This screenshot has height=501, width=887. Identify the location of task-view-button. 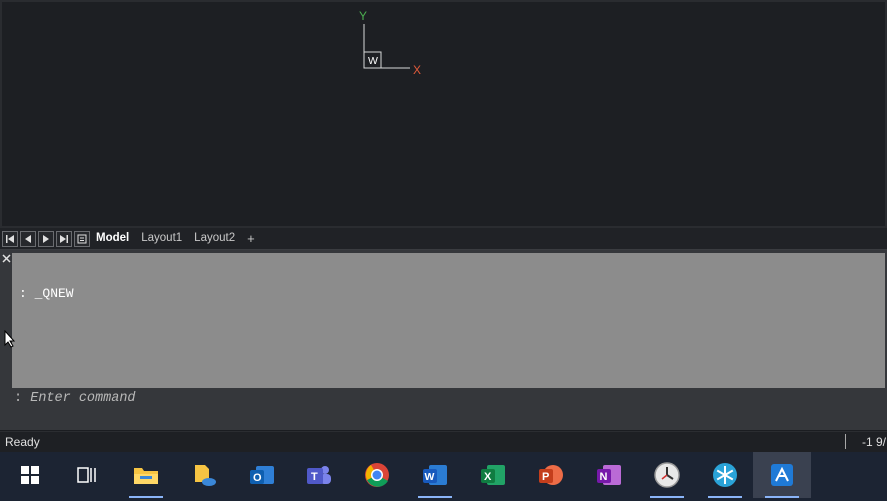
(87, 475).